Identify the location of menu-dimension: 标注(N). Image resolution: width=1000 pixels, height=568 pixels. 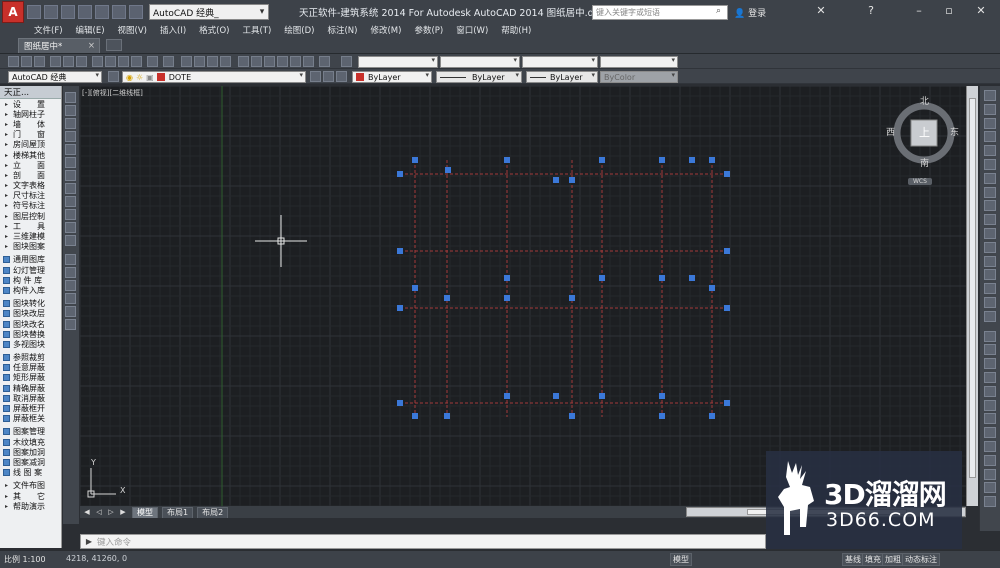
(342, 30).